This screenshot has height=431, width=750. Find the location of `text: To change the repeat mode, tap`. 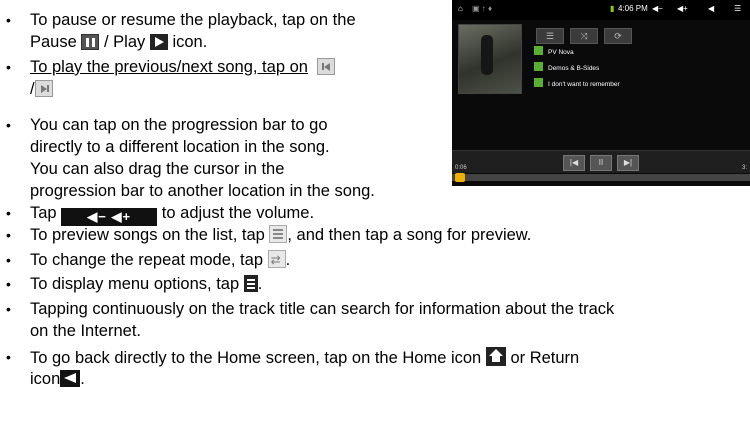

text: To change the repeat mode, tap is located at coordinates (146, 260).